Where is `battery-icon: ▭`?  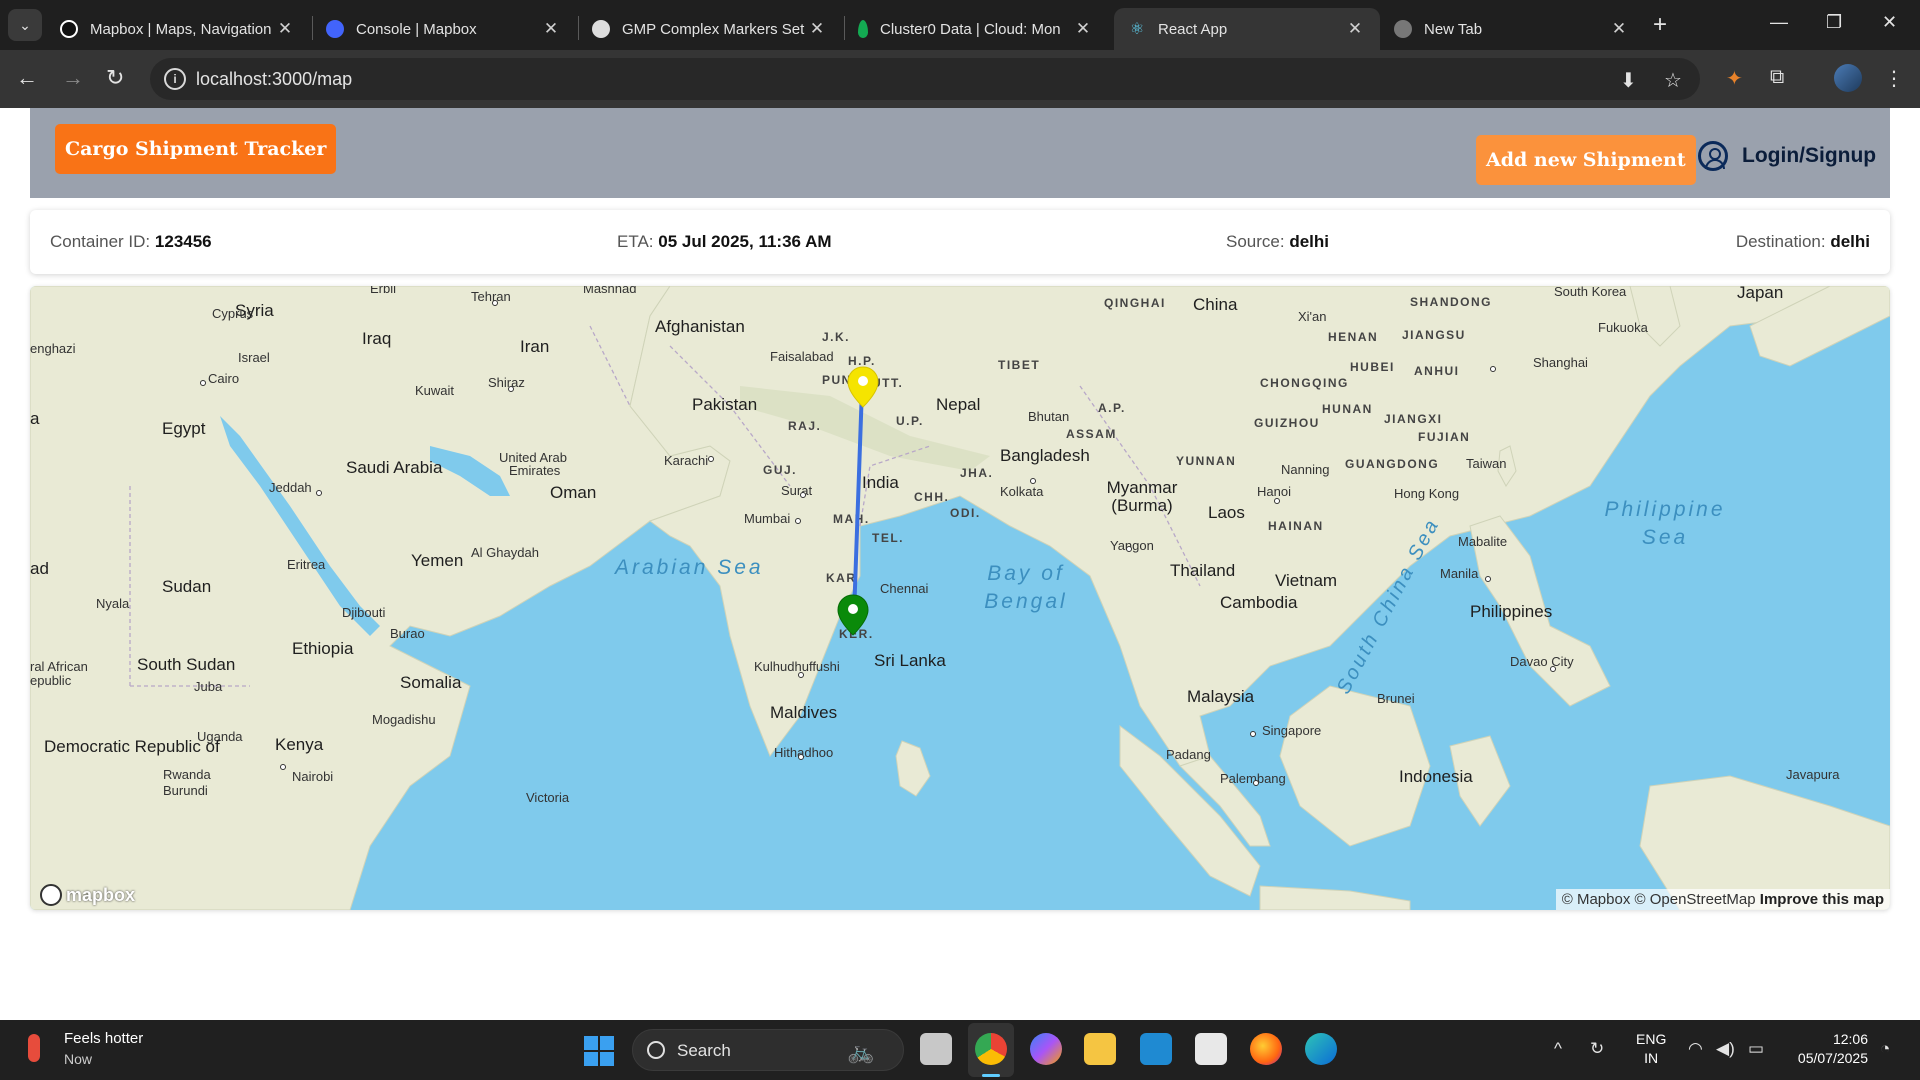 battery-icon: ▭ is located at coordinates (1756, 1049).